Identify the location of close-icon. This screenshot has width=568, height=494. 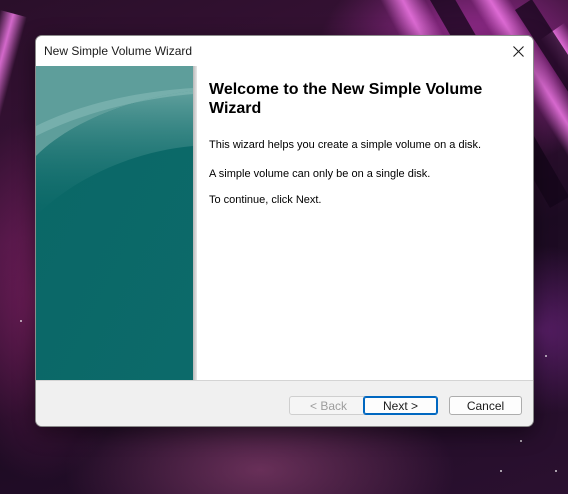
(518, 51).